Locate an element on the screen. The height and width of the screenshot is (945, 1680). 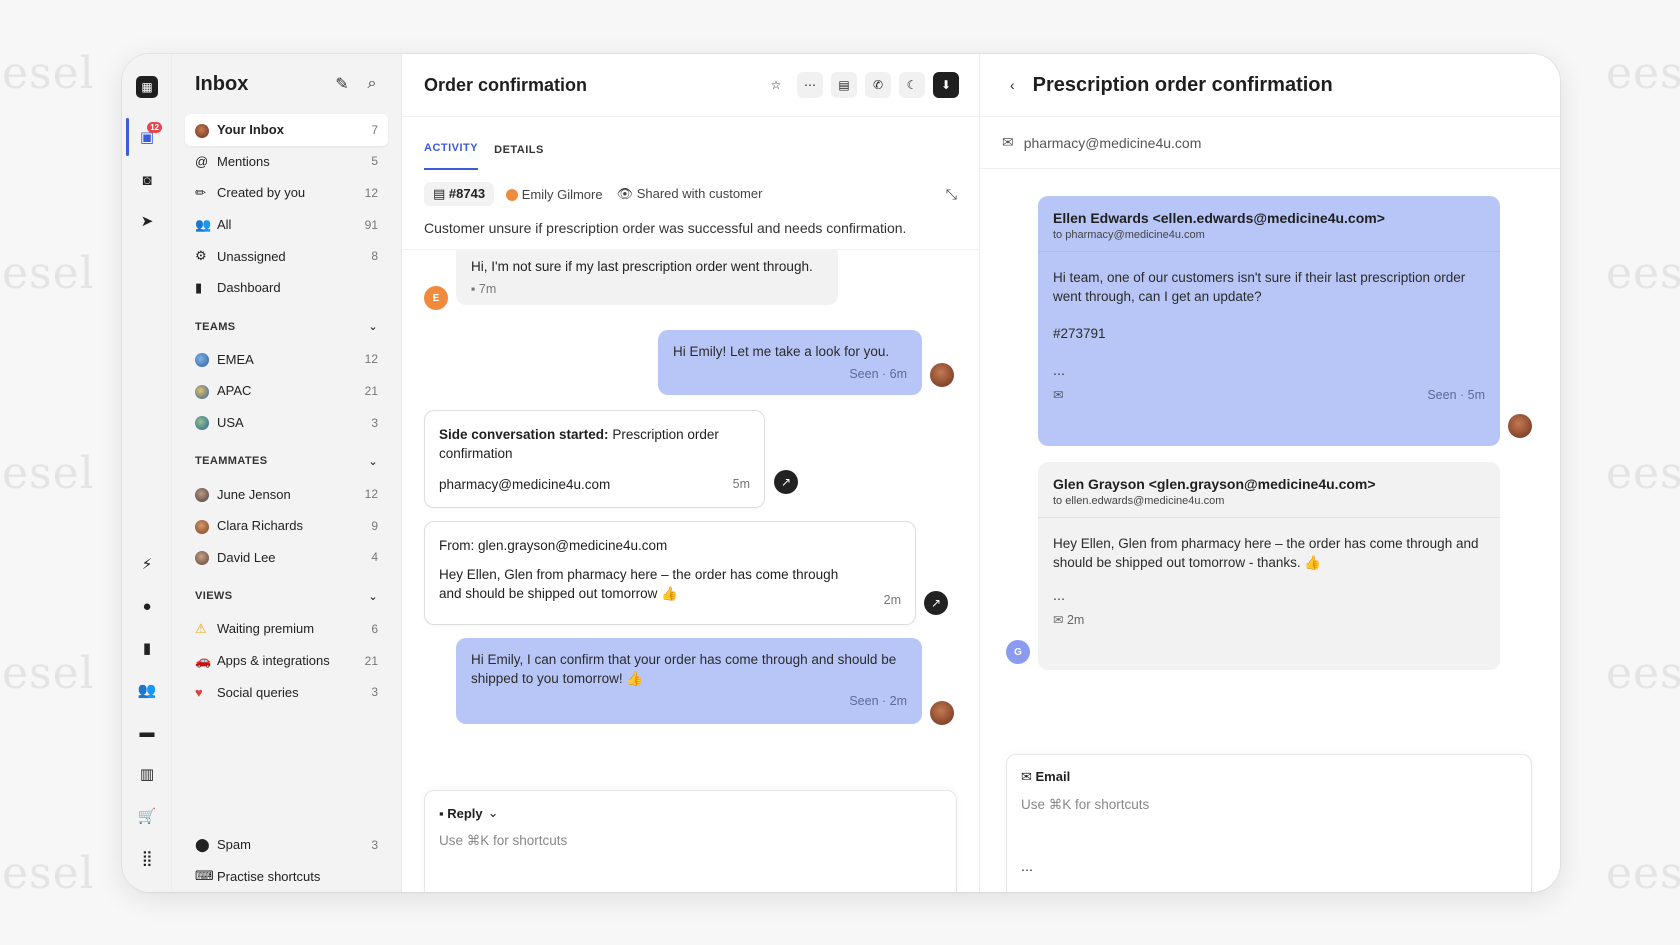
sidebar-item-label: All is located at coordinates (224, 225).